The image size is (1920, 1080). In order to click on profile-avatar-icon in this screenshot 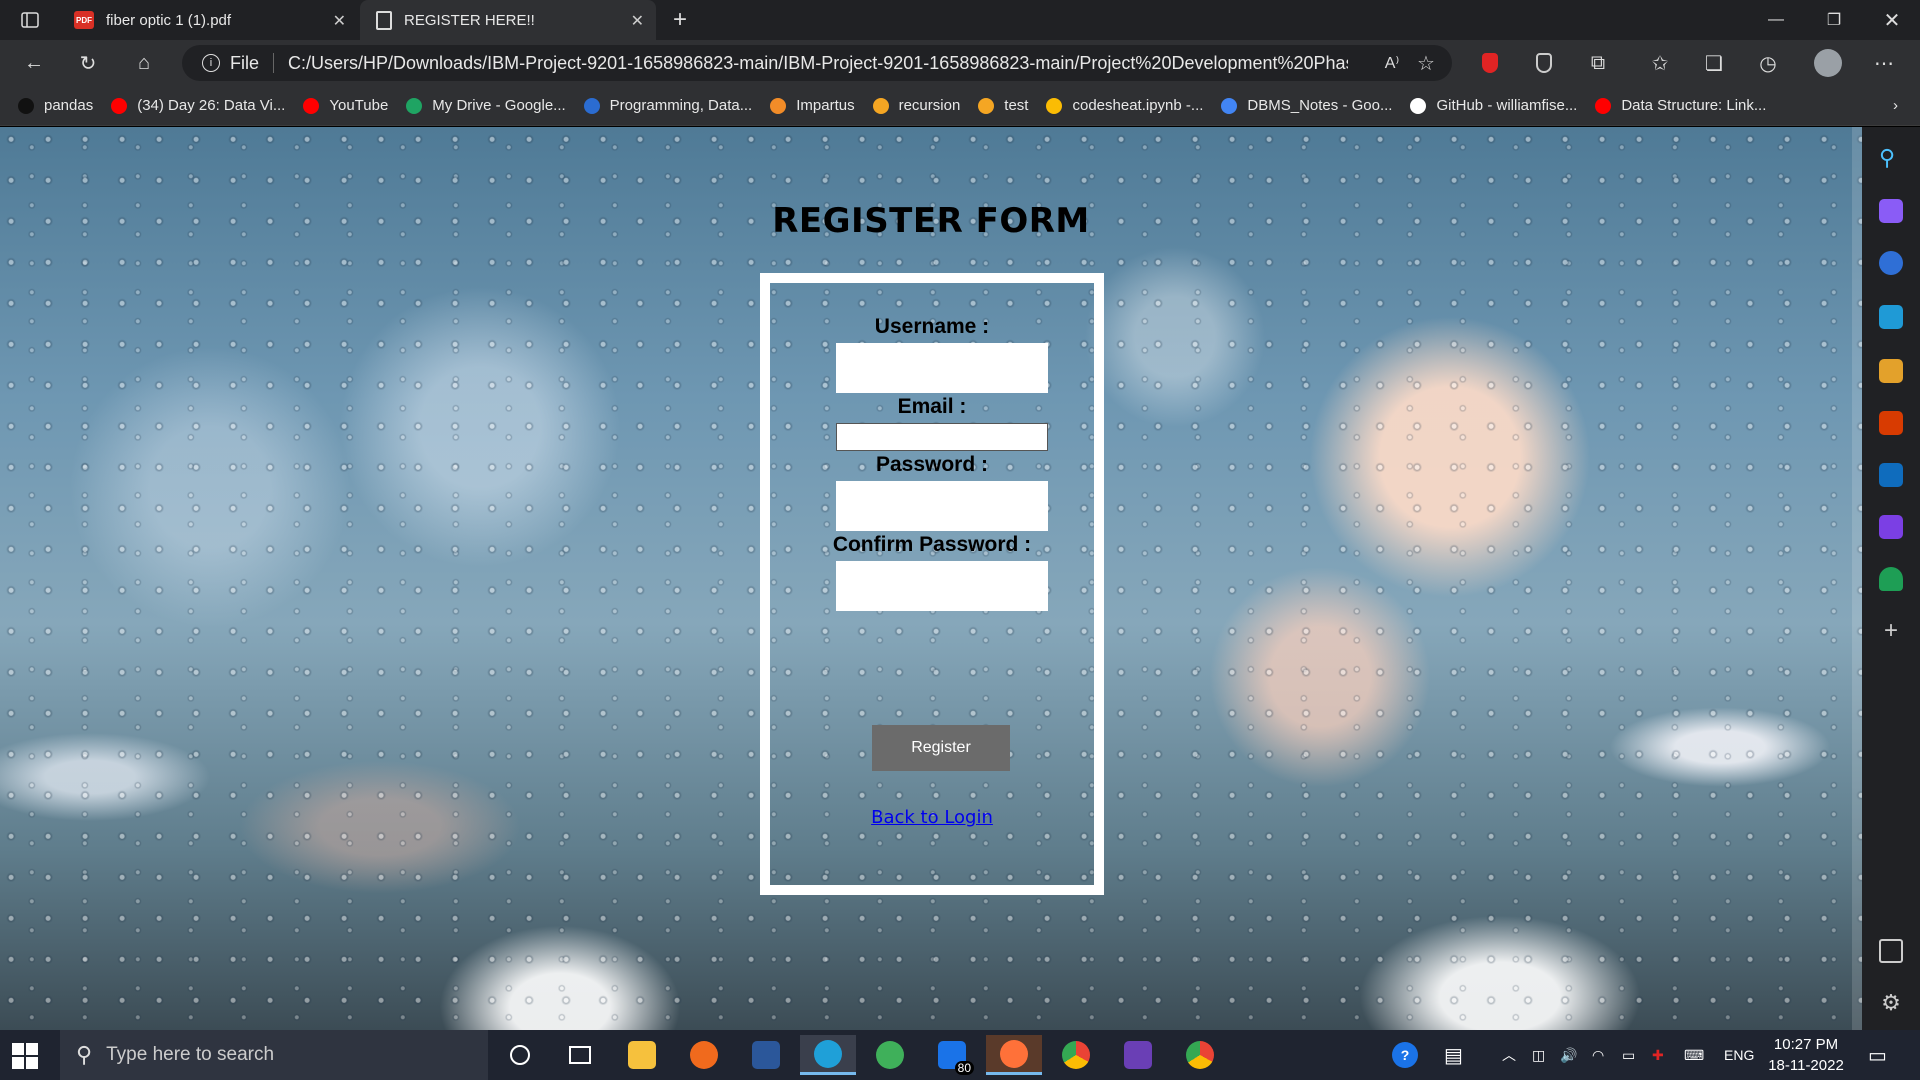, I will do `click(1828, 63)`.